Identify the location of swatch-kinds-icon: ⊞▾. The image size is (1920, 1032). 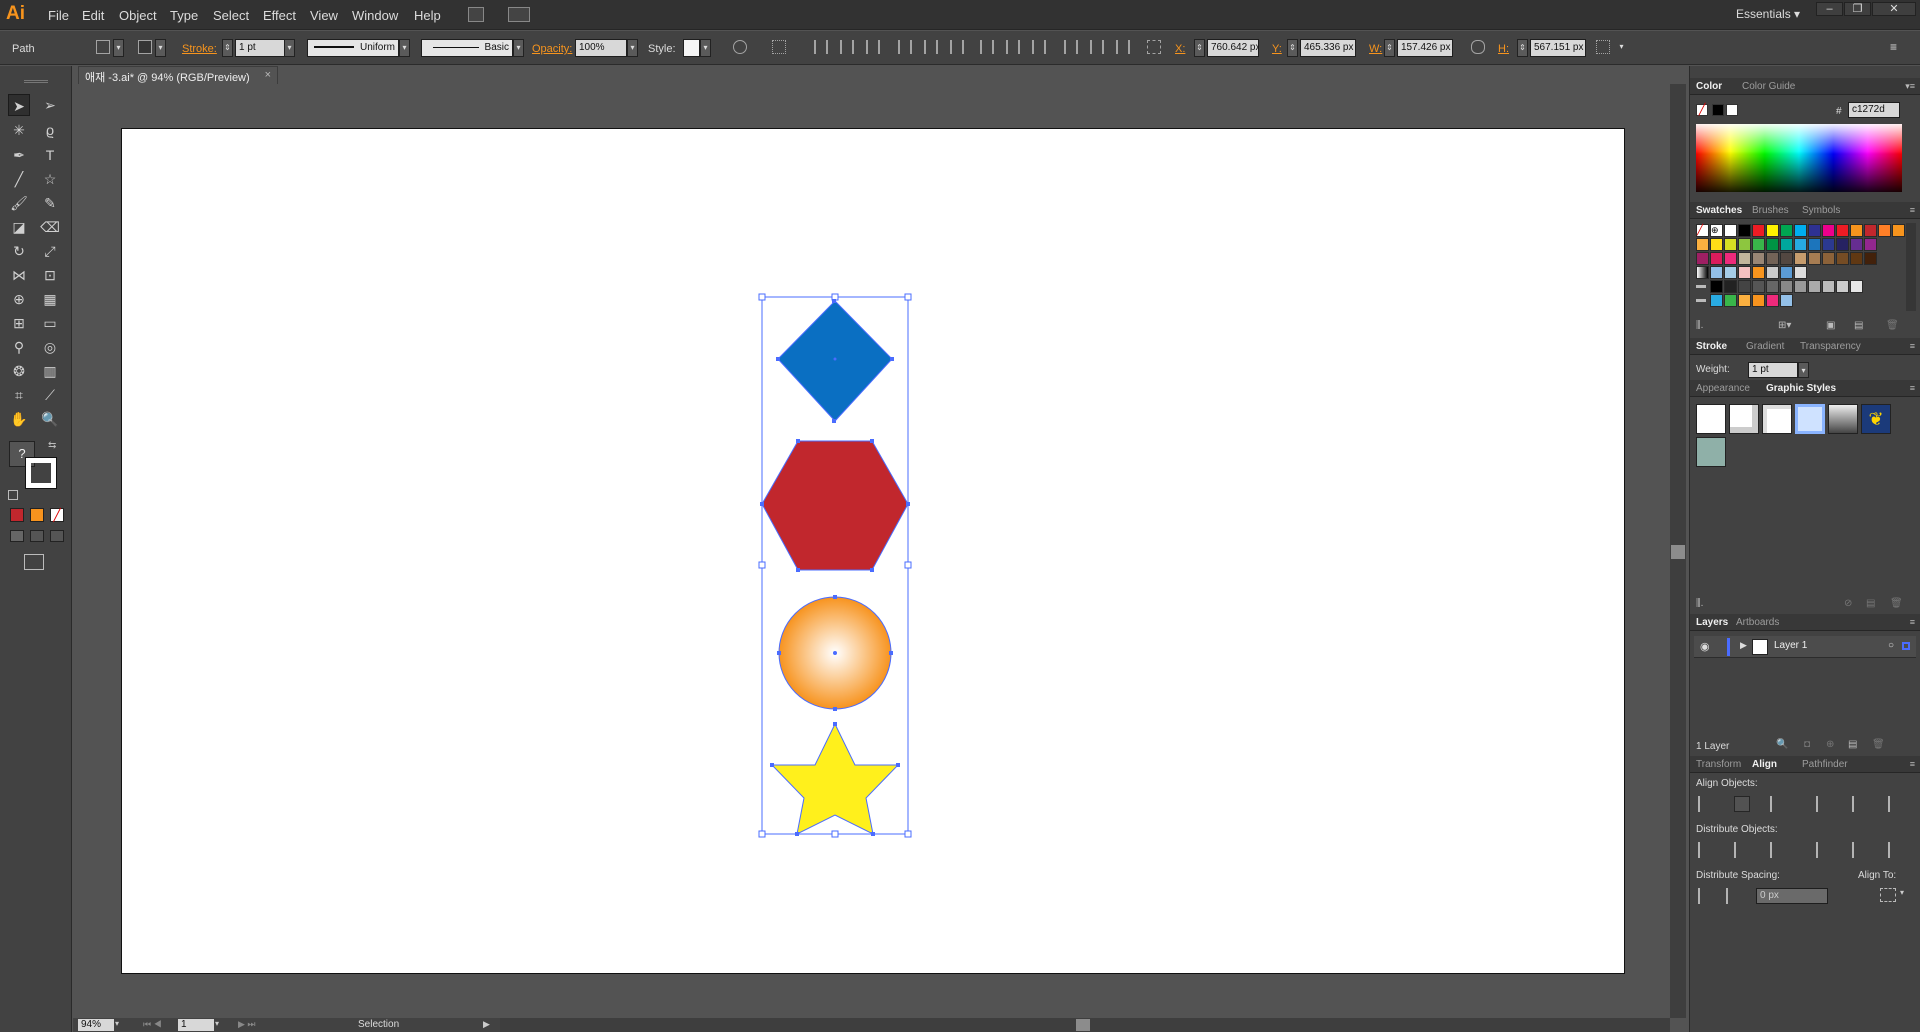
(1784, 325).